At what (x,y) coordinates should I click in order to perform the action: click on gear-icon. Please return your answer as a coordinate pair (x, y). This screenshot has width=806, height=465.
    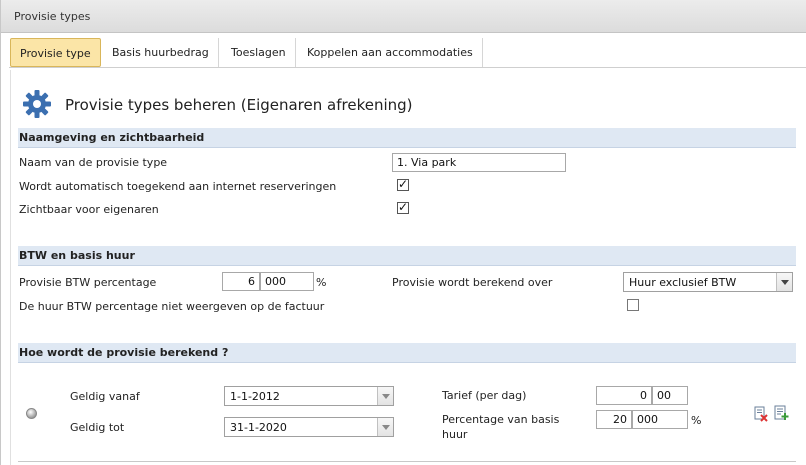
    Looking at the image, I should click on (37, 104).